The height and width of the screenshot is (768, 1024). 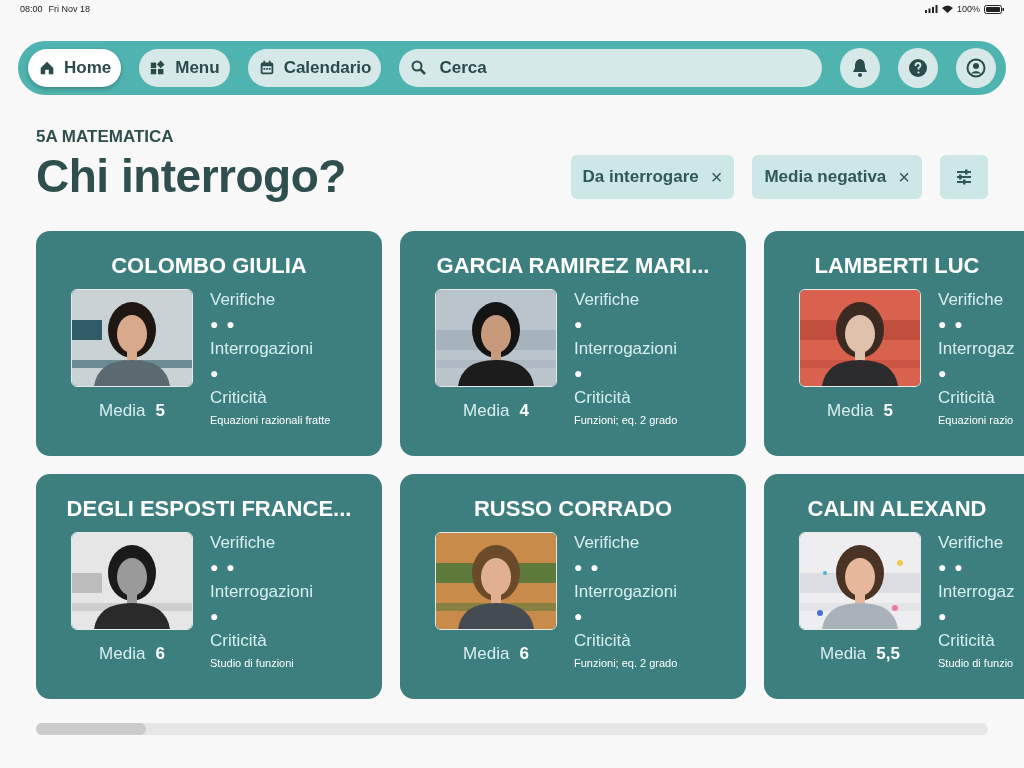 I want to click on nav-tab: Calendario, so click(x=314, y=68).